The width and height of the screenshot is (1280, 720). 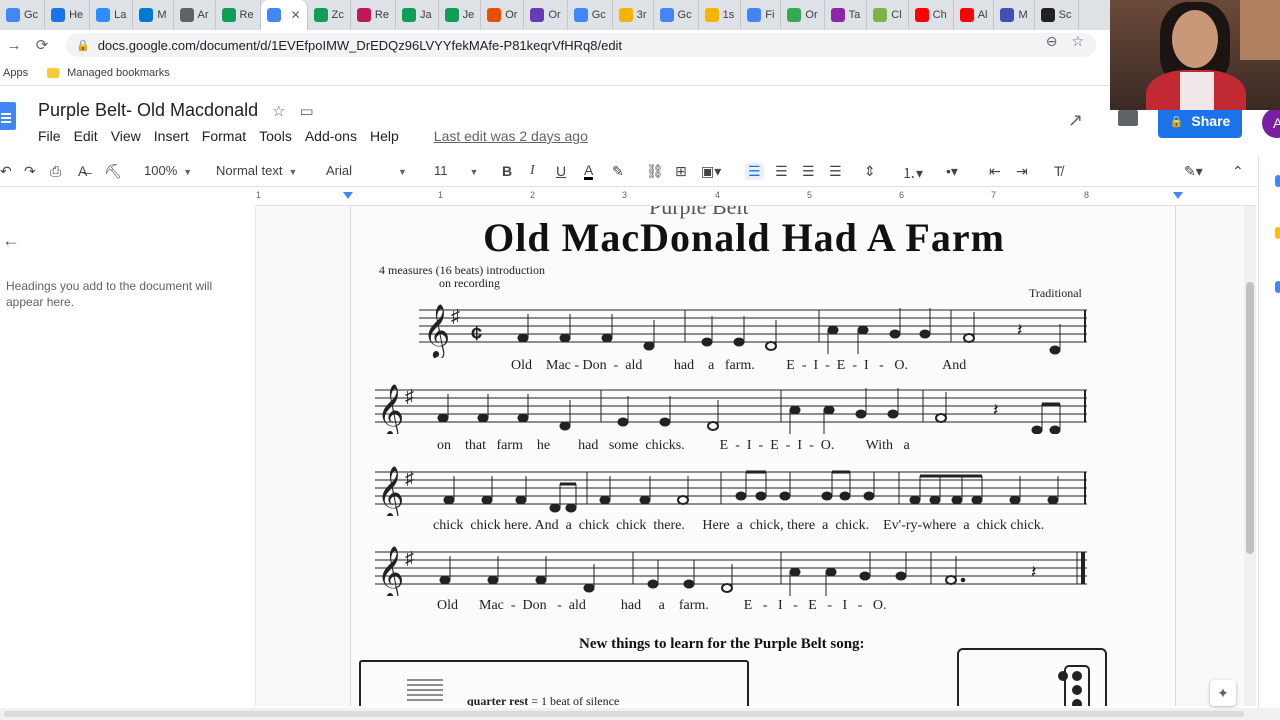 What do you see at coordinates (1052, 41) in the screenshot?
I see `zoom-icon: ⊖` at bounding box center [1052, 41].